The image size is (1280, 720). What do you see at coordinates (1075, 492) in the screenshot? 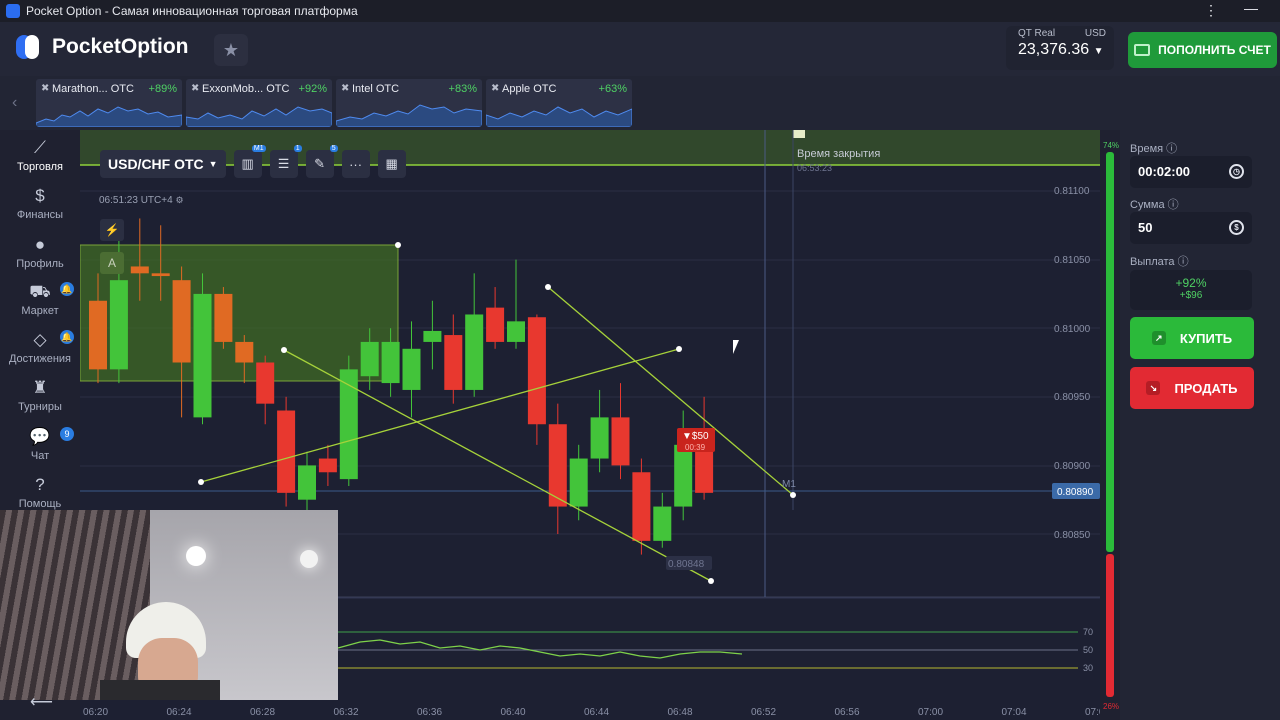
I see `current-price: 0.80890` at bounding box center [1075, 492].